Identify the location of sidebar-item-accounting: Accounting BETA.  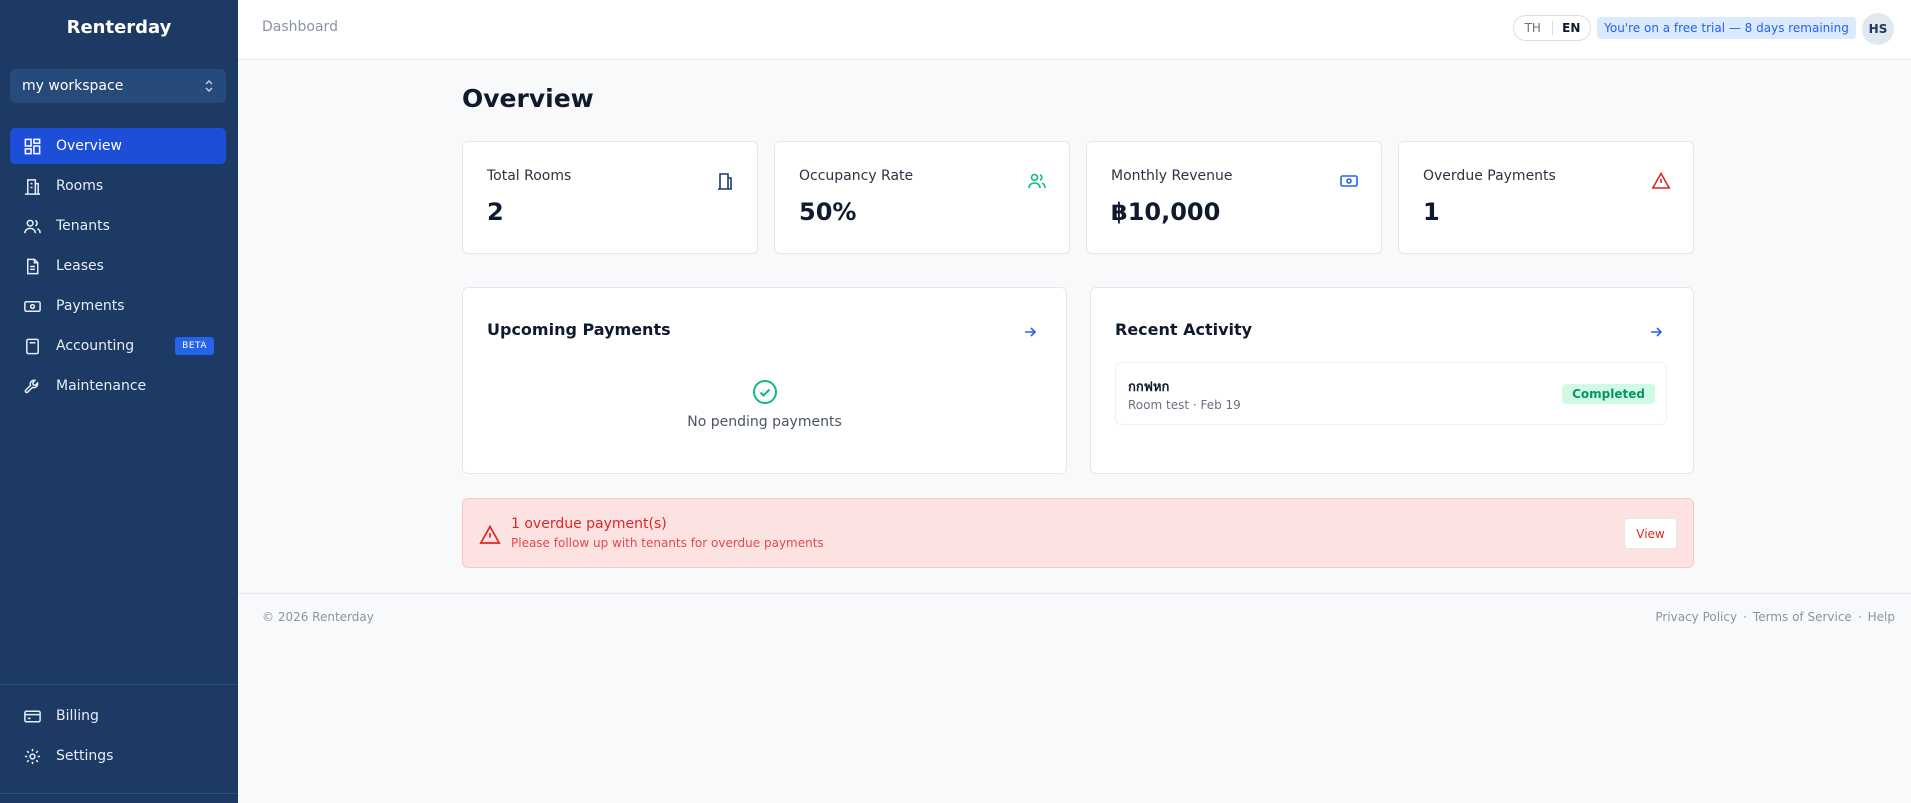
(118, 346).